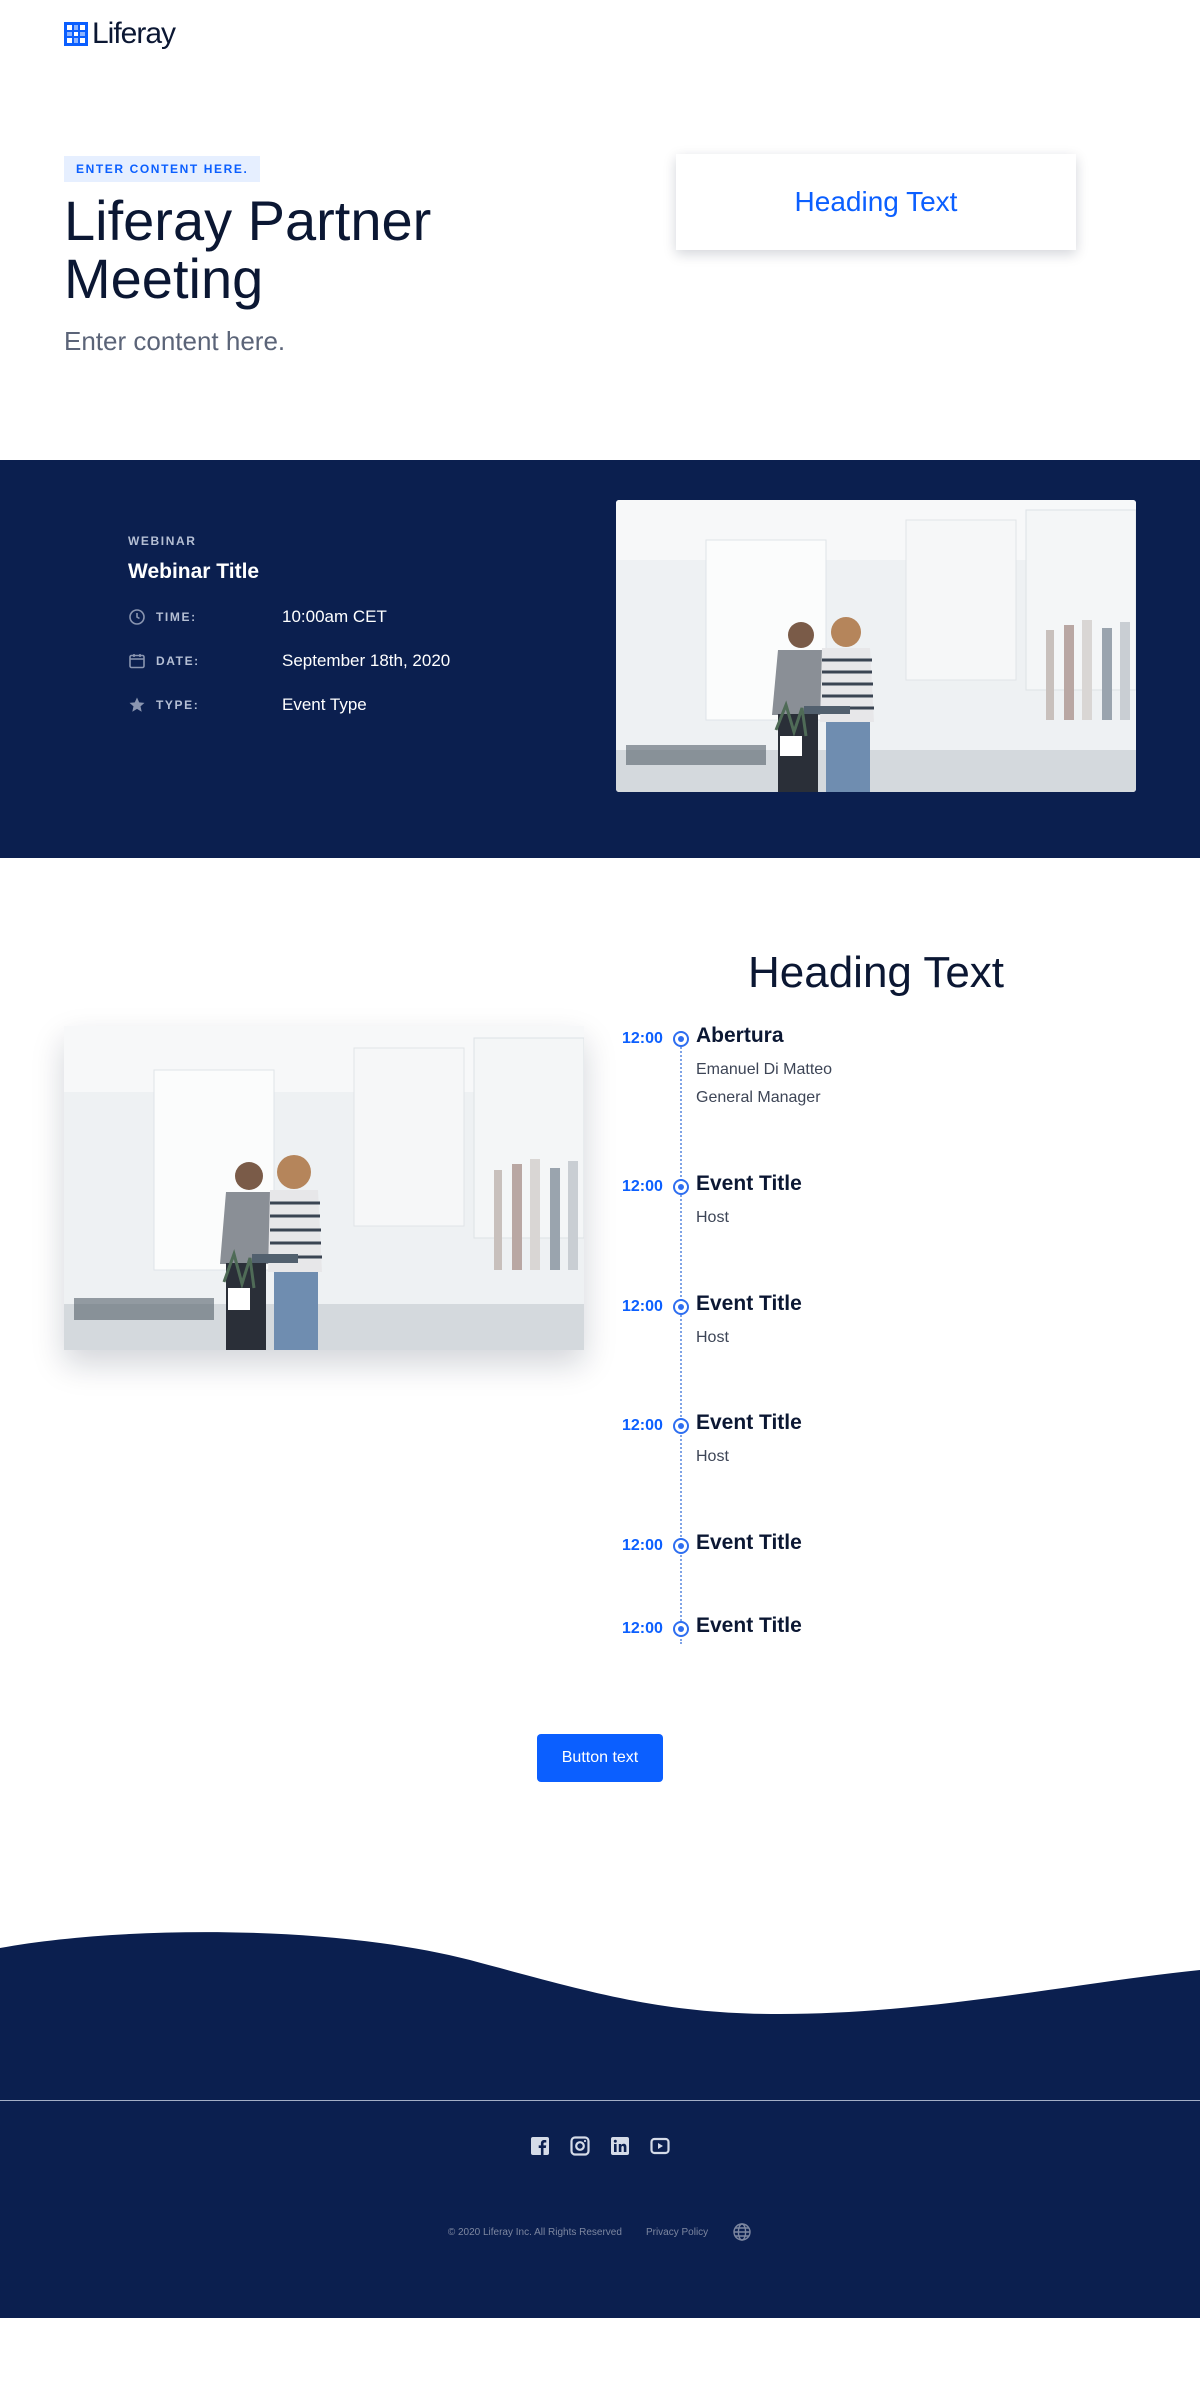  Describe the element at coordinates (876, 646) in the screenshot. I see `webinar-photo` at that location.